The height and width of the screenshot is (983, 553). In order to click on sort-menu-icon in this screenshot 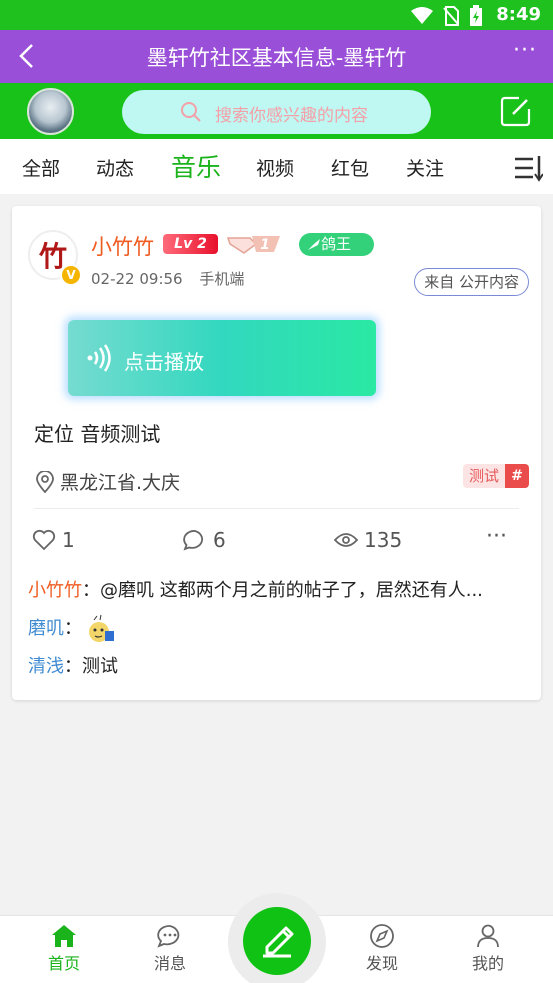, I will do `click(528, 168)`.